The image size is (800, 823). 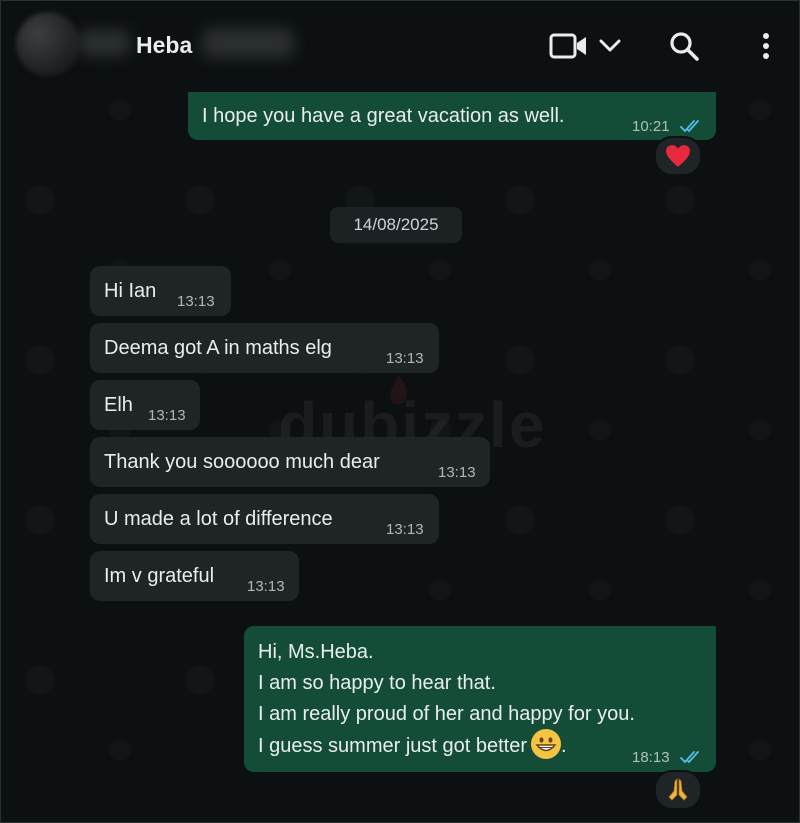 I want to click on contact-name: Heba, so click(x=164, y=45).